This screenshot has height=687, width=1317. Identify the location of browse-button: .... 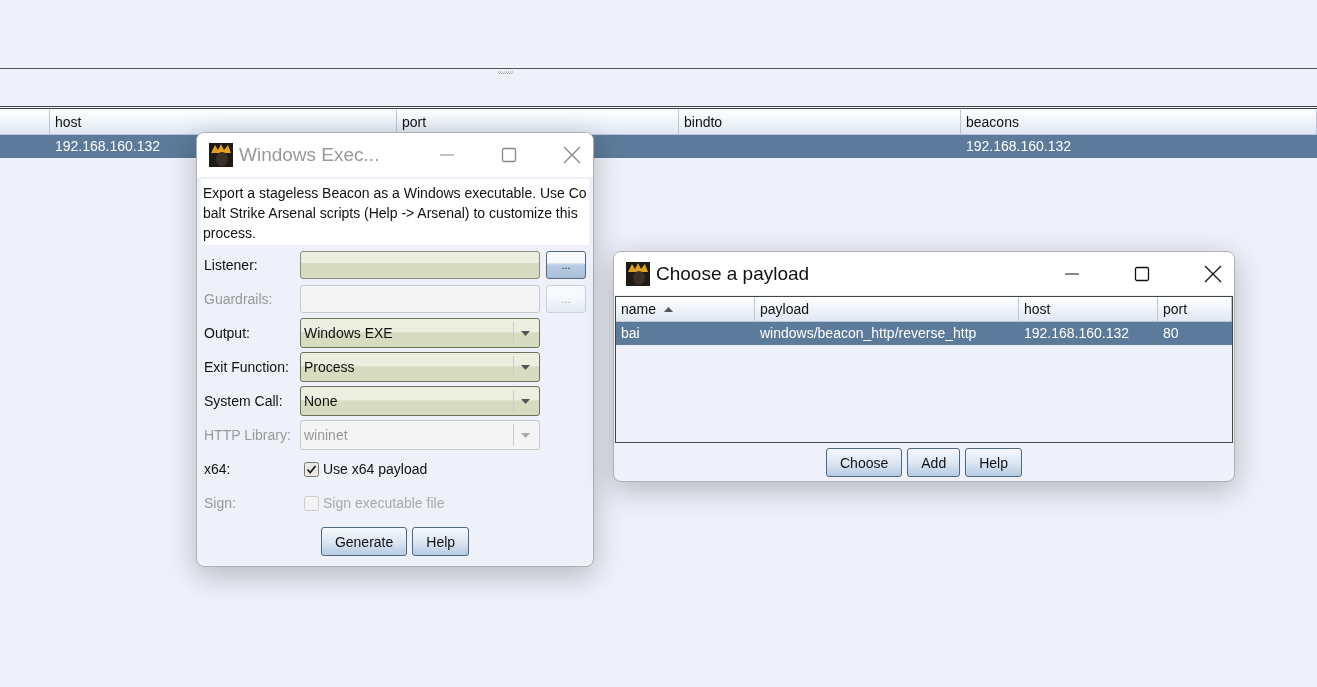
(566, 265).